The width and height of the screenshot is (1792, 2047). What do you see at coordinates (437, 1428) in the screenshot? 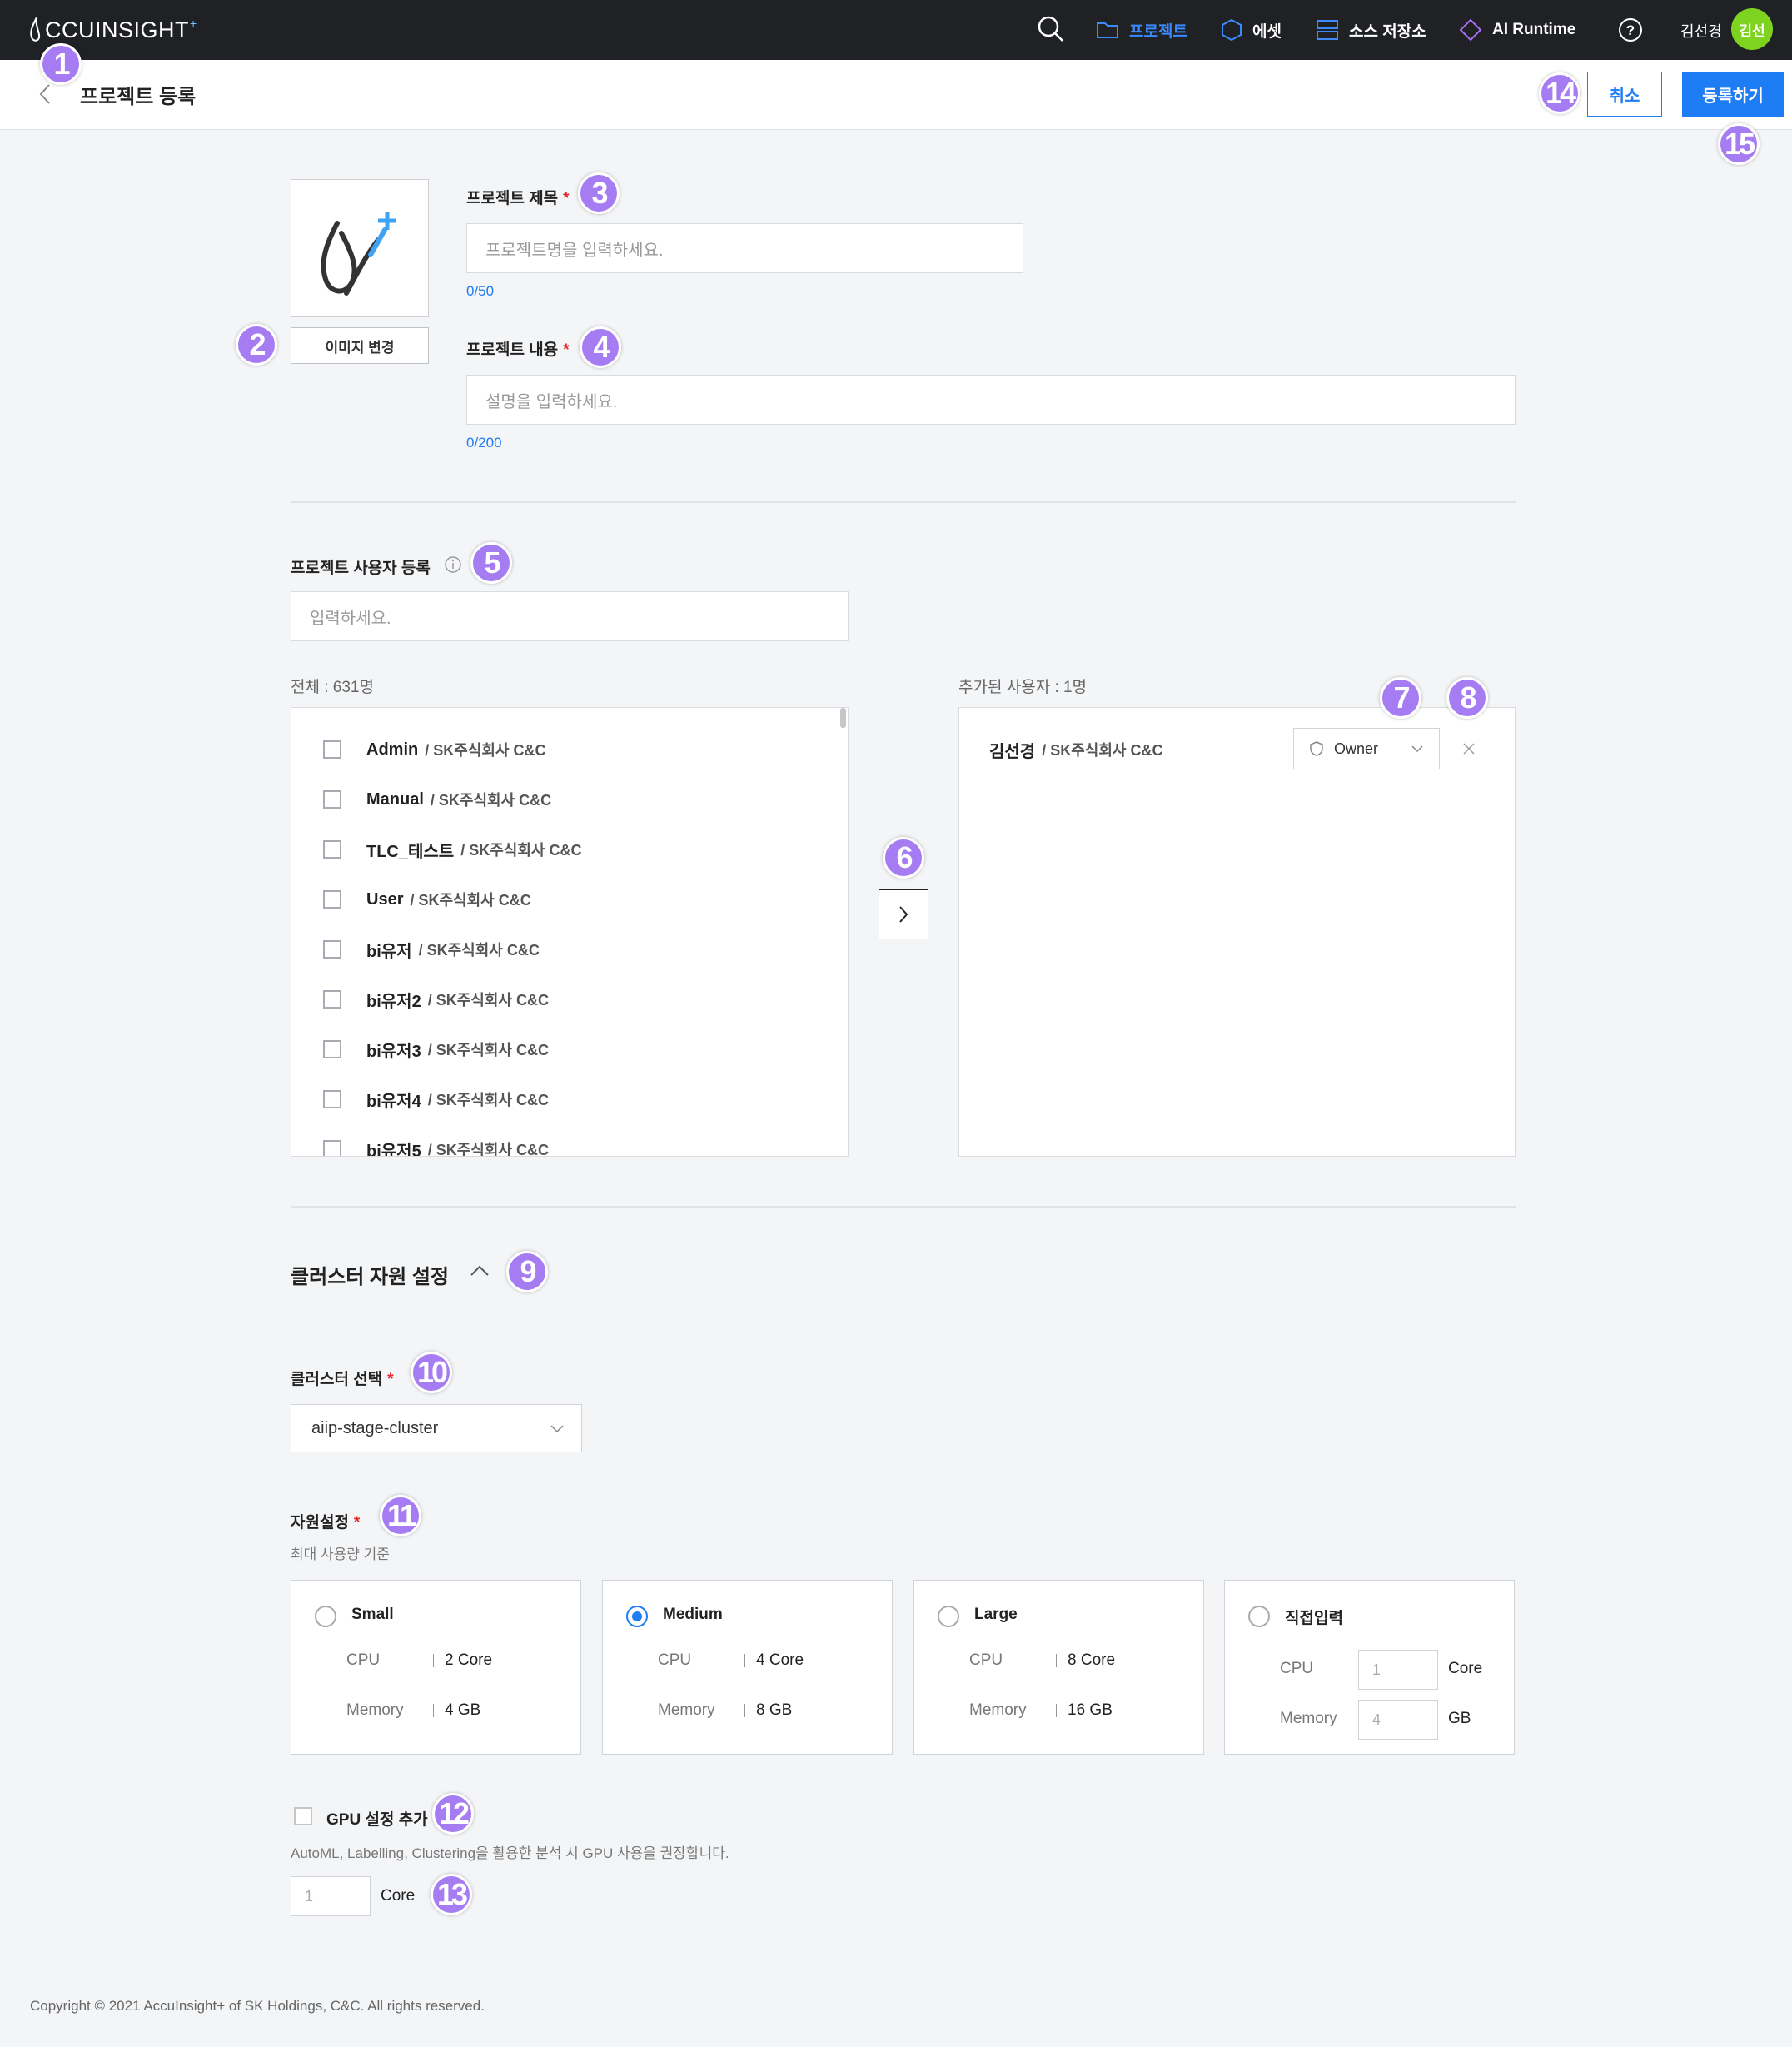
I see `cluster-select: aiip-stage-cluster` at bounding box center [437, 1428].